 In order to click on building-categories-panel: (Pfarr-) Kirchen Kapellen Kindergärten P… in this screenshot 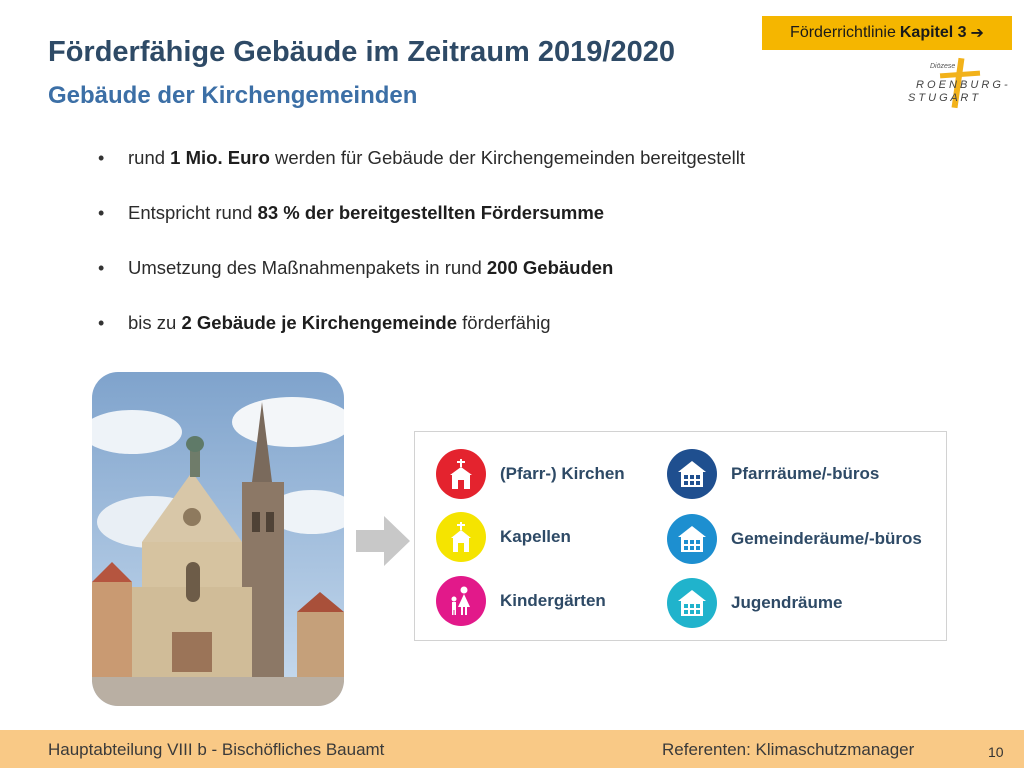, I will do `click(680, 536)`.